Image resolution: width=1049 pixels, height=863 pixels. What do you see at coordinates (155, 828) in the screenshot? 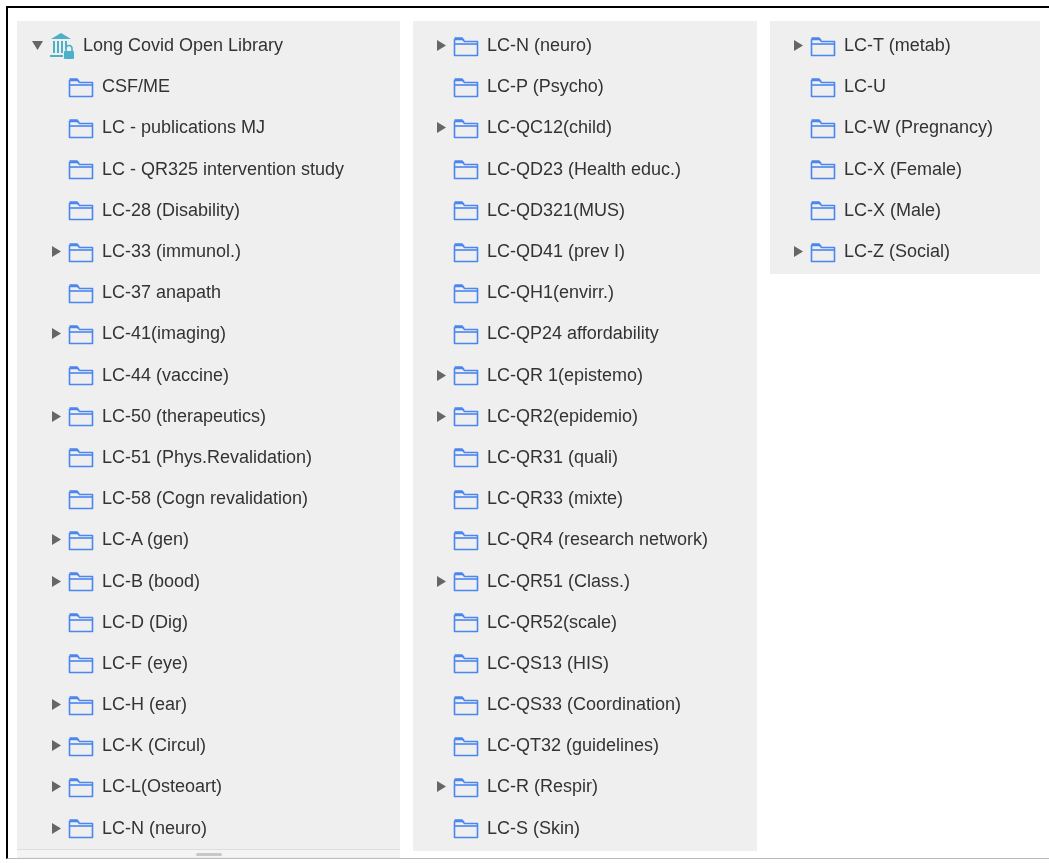
I see `folder-label: LC-N (neuro)` at bounding box center [155, 828].